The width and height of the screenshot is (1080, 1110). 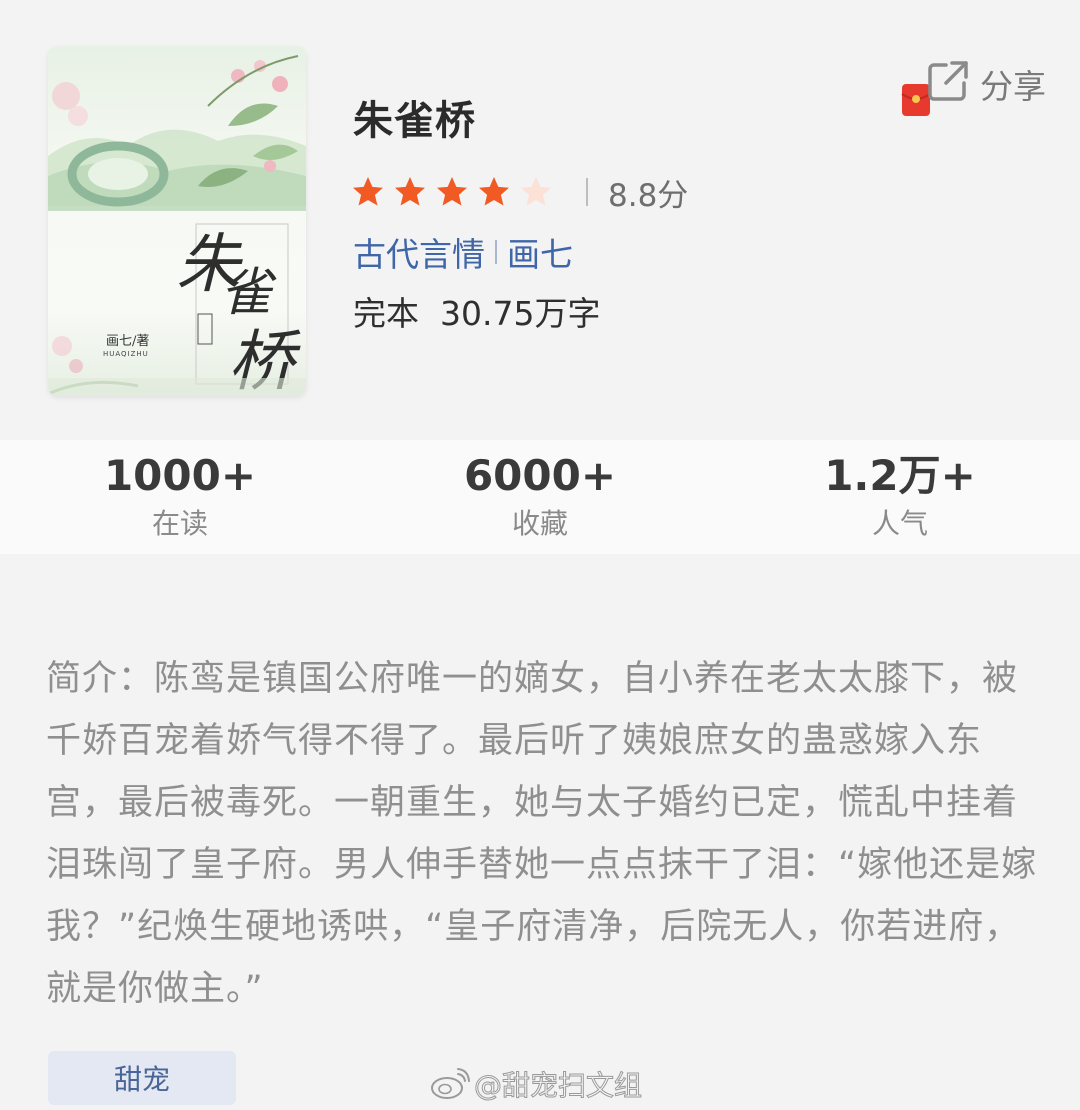 I want to click on cover-illustration: 朱 雀 桥, so click(x=177, y=225).